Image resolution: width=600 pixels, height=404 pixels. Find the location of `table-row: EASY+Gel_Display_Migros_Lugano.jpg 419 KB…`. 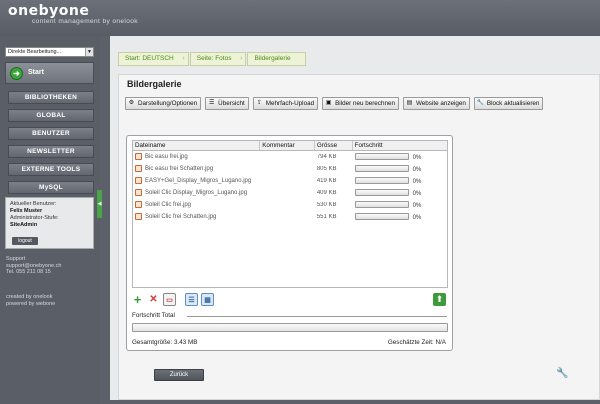

table-row: EASY+Gel_Display_Migros_Lugano.jpg 419 KB… is located at coordinates (290, 181).